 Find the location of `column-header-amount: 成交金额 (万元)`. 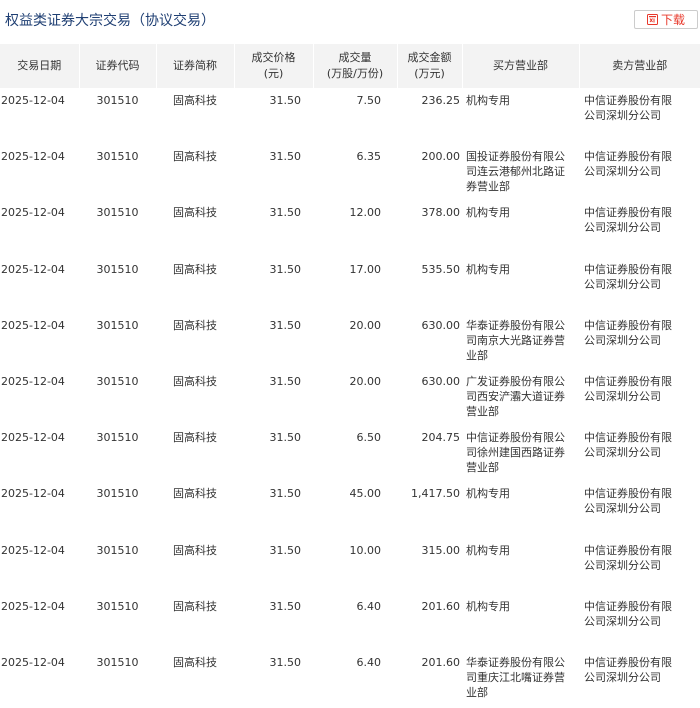

column-header-amount: 成交金额 (万元) is located at coordinates (429, 66).